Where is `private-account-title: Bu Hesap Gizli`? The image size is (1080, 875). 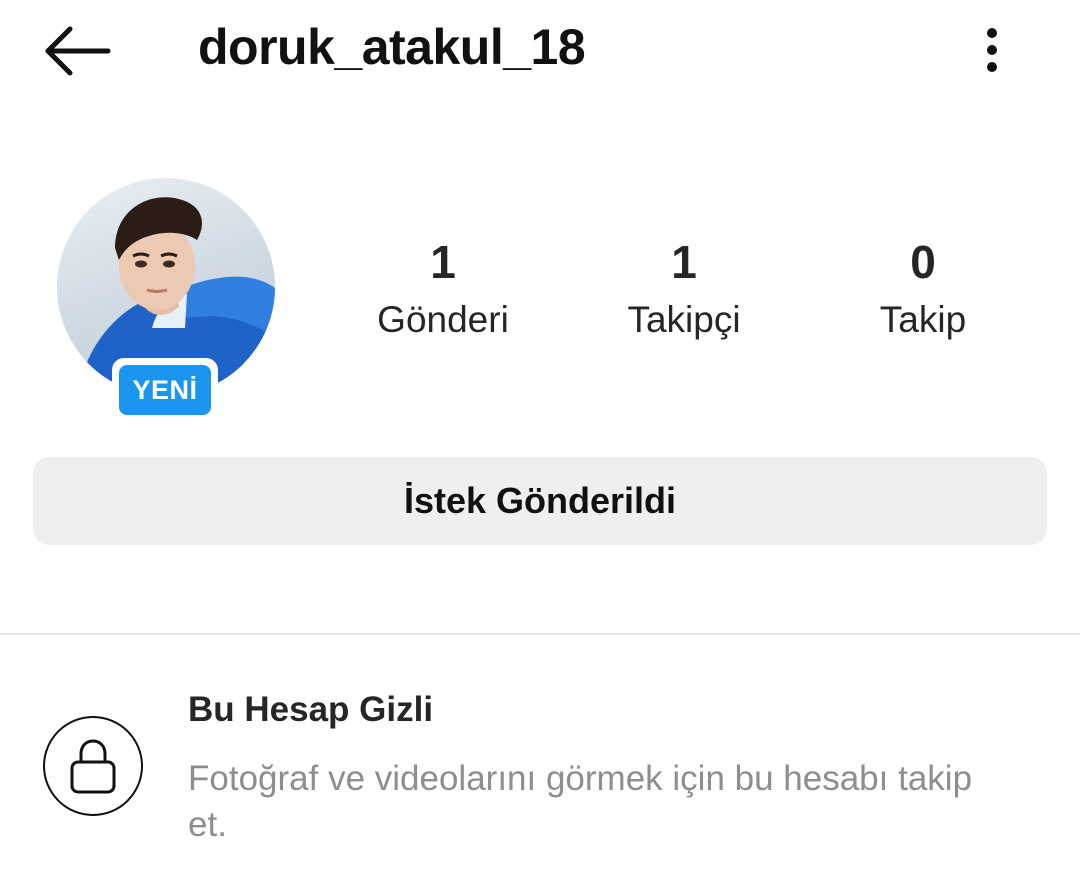 private-account-title: Bu Hesap Gizli is located at coordinates (311, 709).